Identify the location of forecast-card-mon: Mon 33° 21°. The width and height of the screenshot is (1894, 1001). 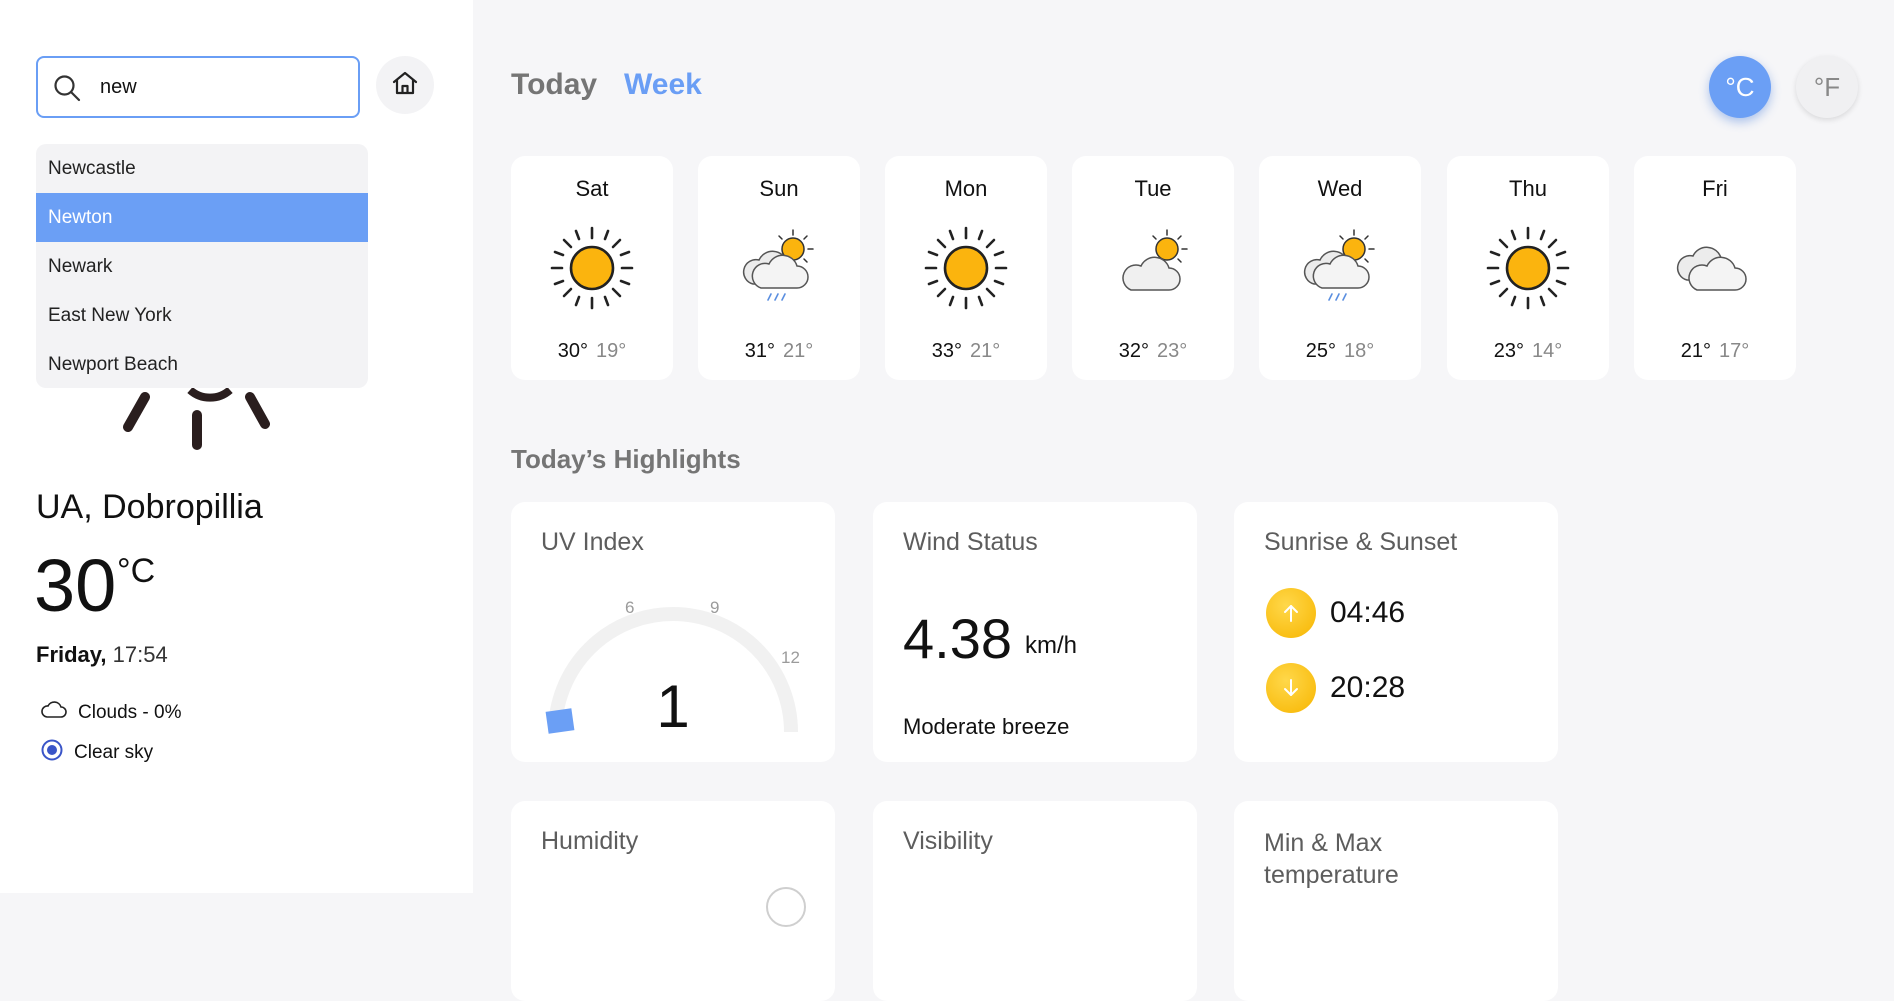
(966, 268).